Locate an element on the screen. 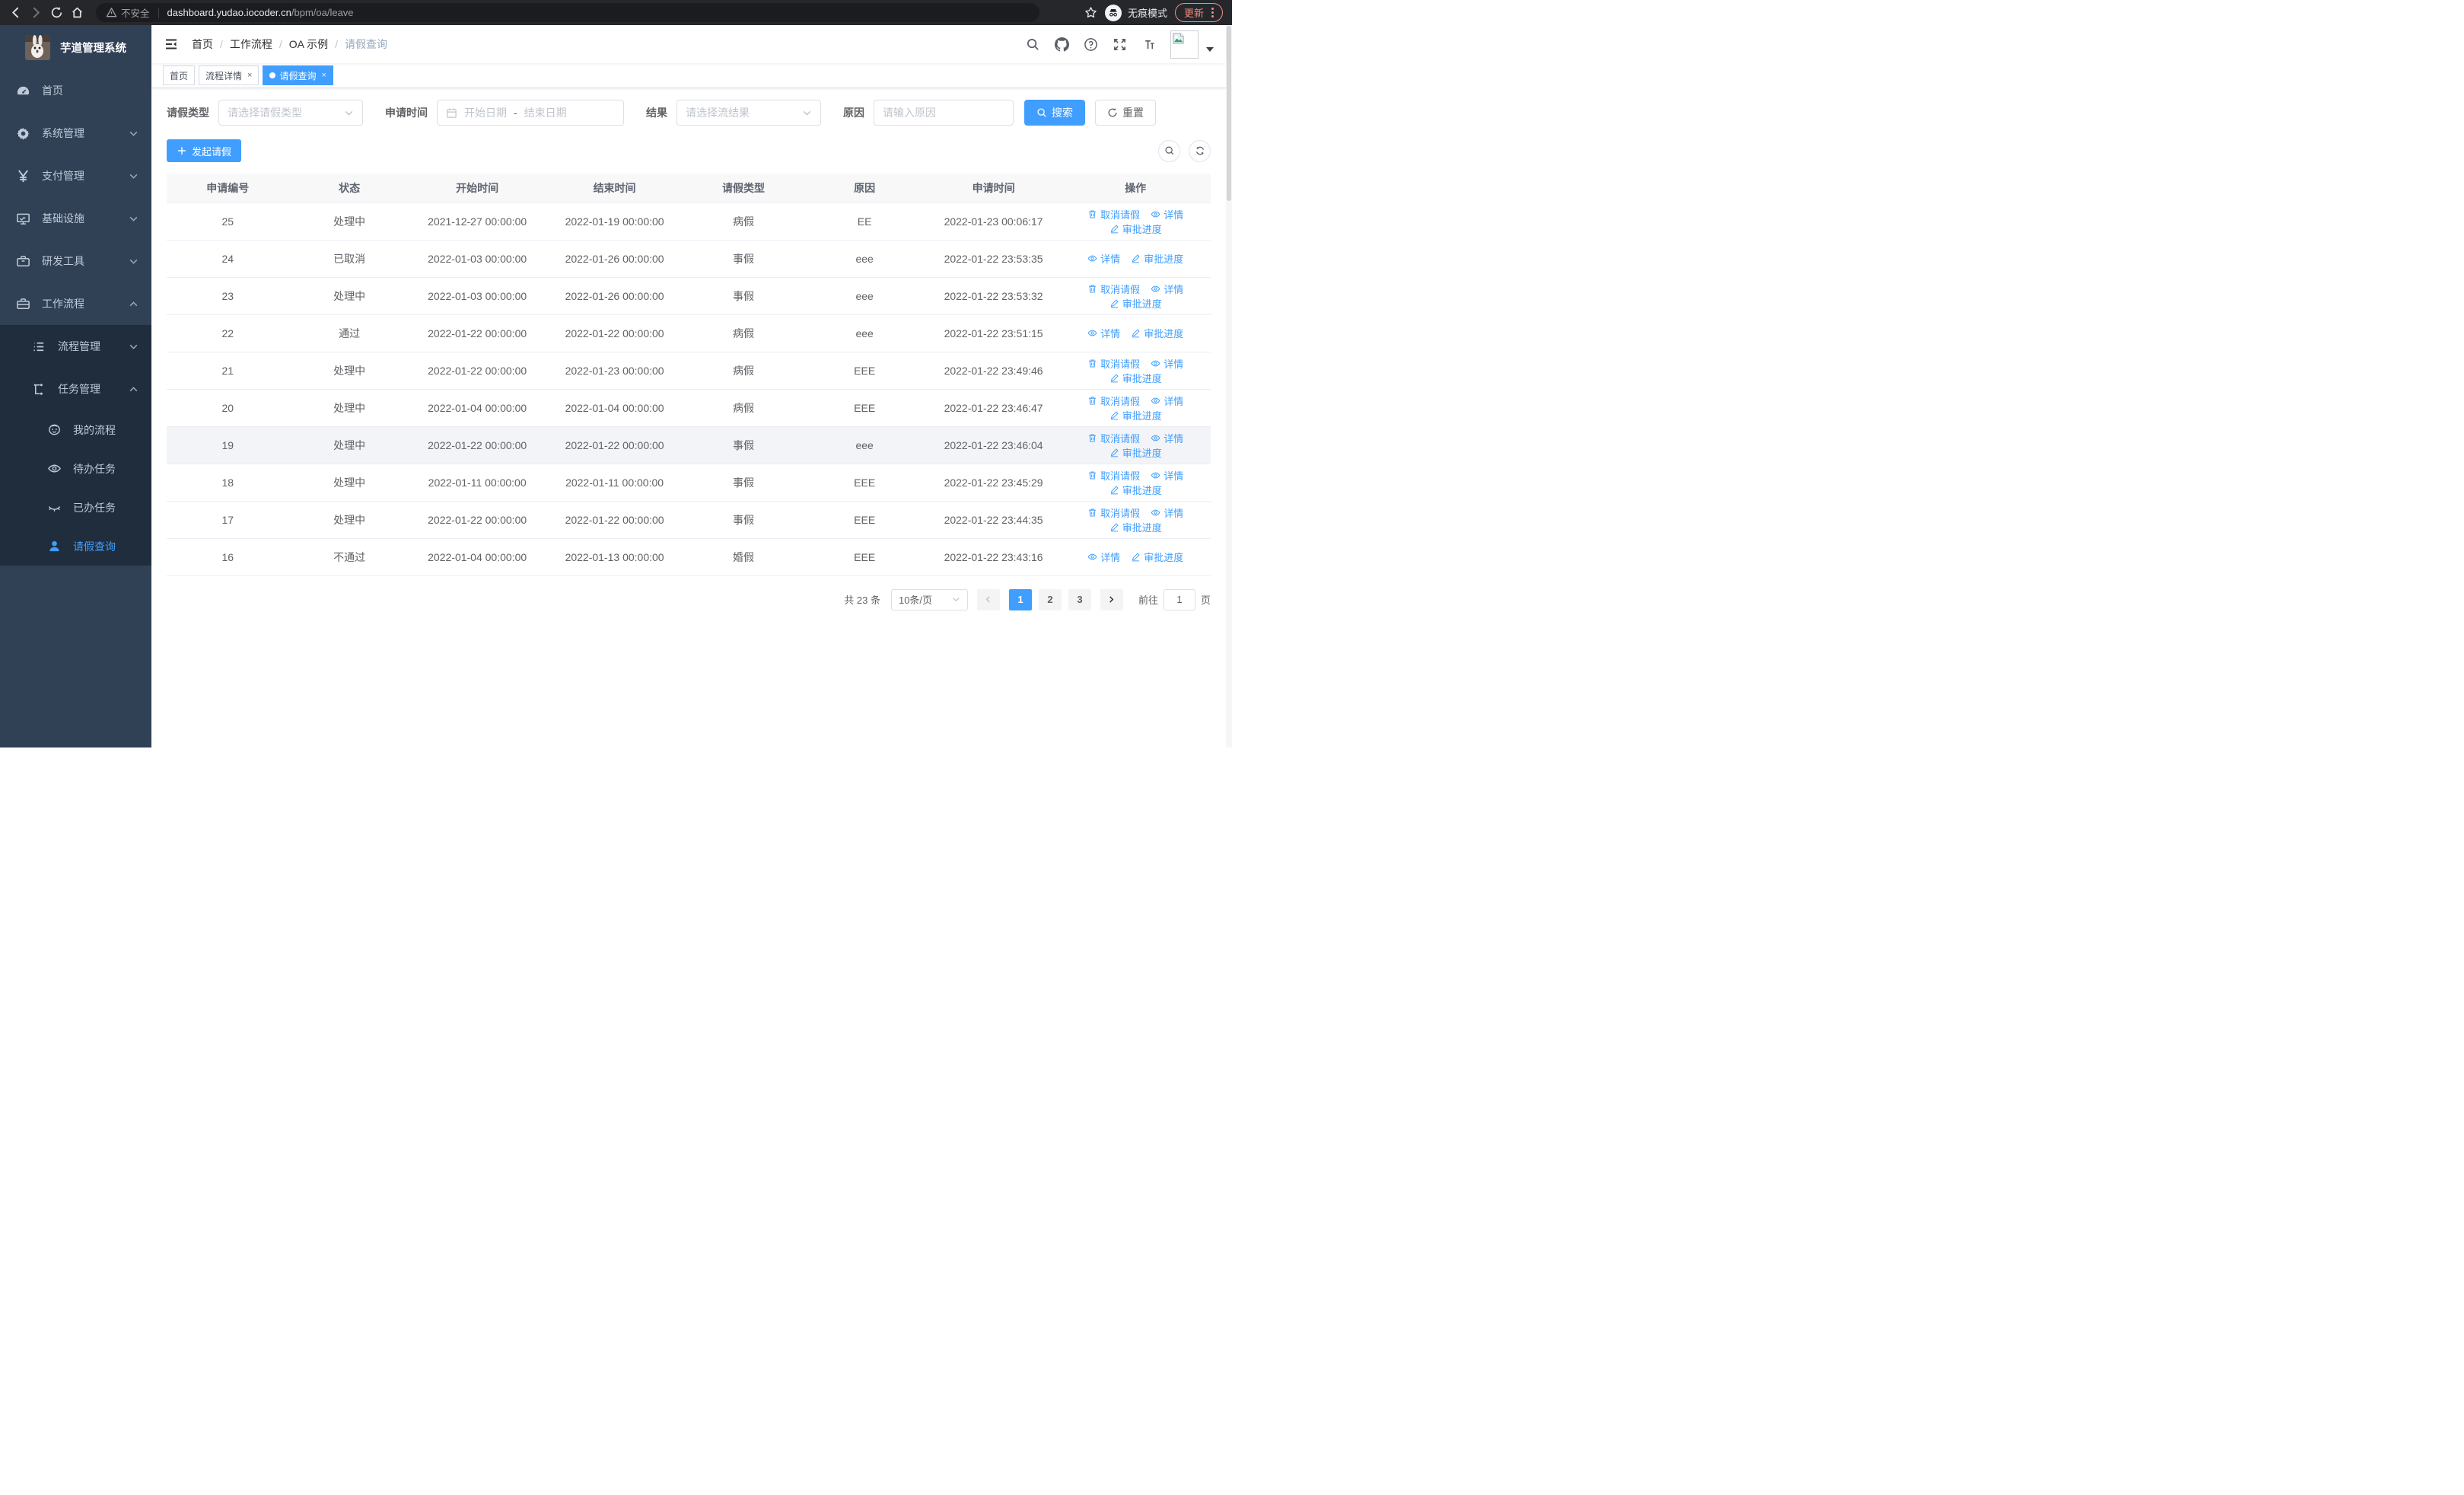  page-number-button: 2 is located at coordinates (1050, 599).